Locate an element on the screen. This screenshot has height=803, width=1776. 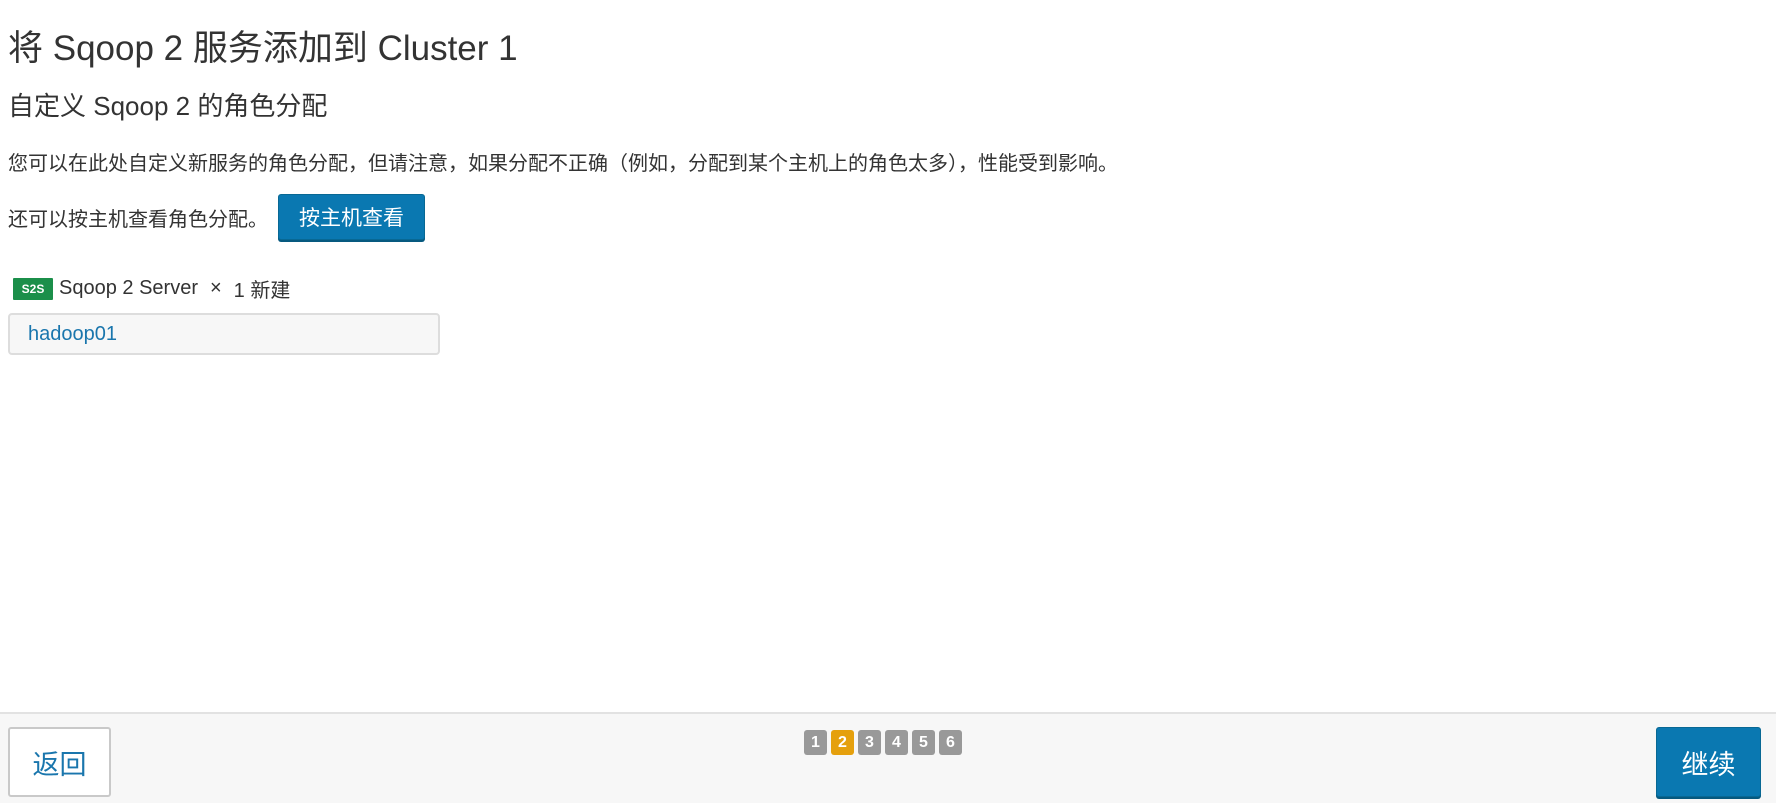
wizard-steps: 1 2 3 4 5 6 is located at coordinates (885, 742).